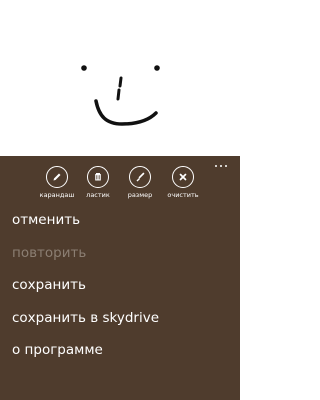  What do you see at coordinates (122, 318) in the screenshot?
I see `menu-item-save-to-skydrive: сохранить в skydrive` at bounding box center [122, 318].